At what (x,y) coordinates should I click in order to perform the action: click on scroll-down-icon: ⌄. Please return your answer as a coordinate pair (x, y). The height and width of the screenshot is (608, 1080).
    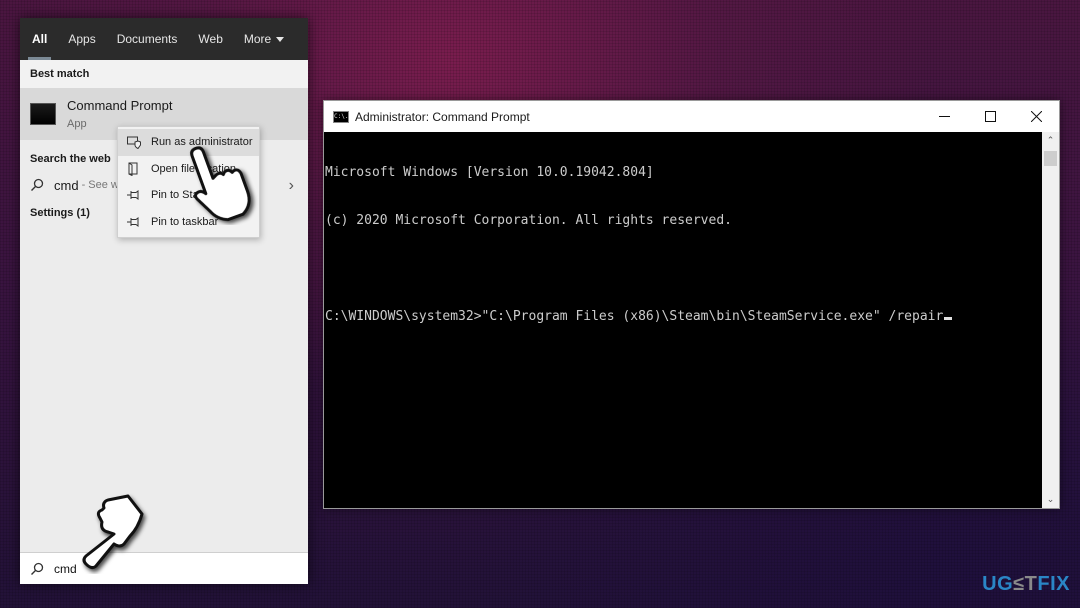
    Looking at the image, I should click on (1050, 499).